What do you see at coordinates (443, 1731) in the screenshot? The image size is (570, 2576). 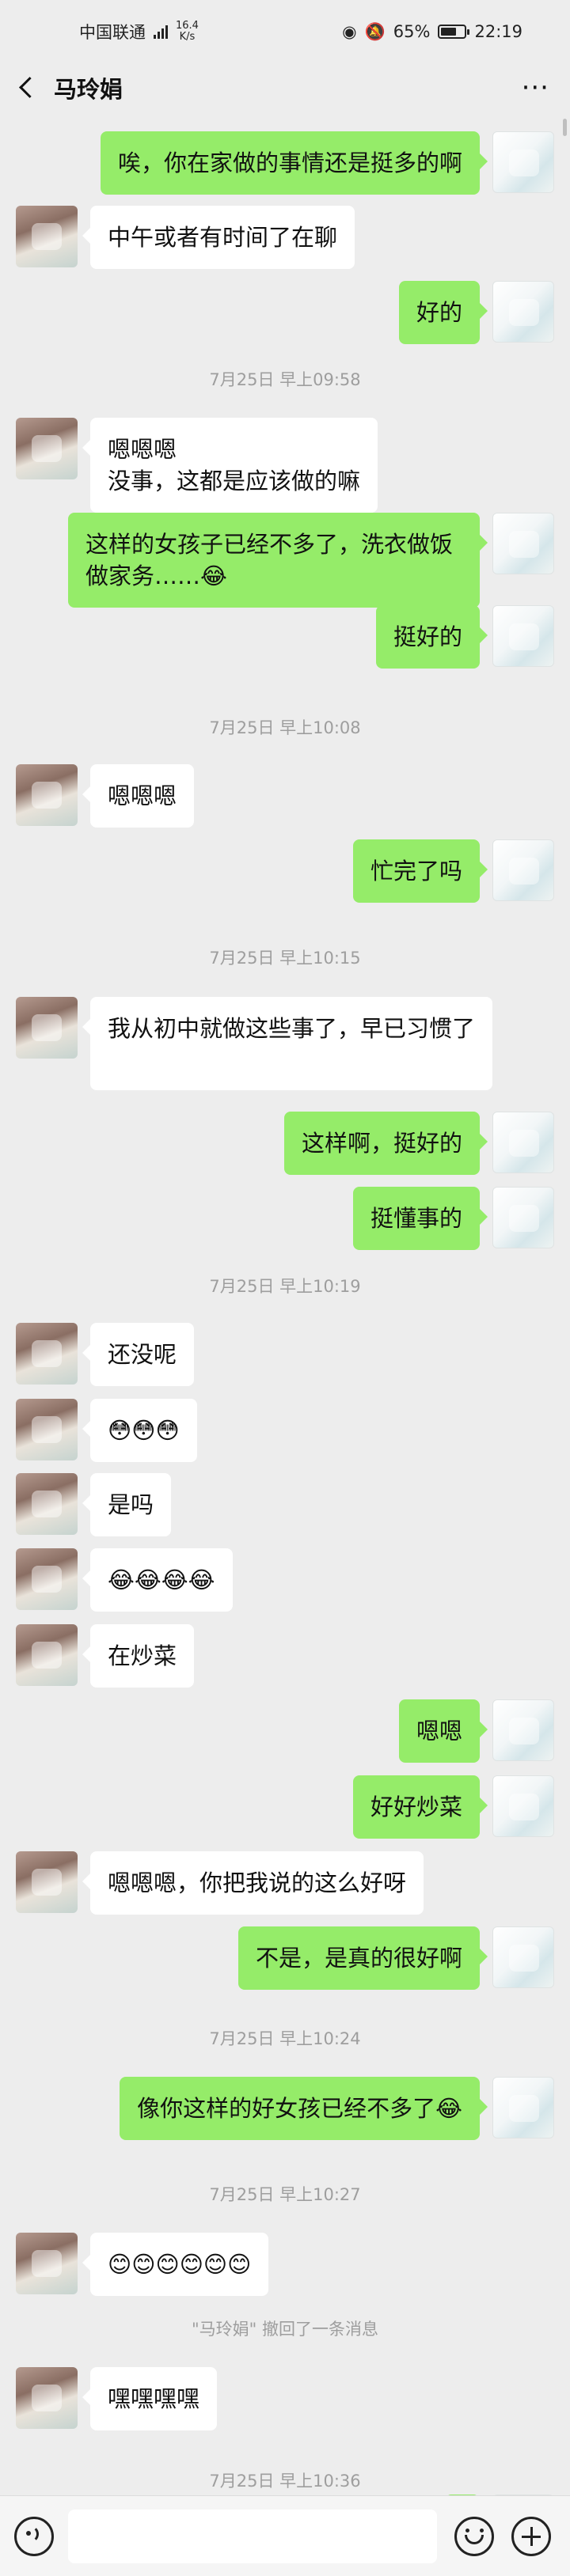 I see `message-bubble: 嗯嗯` at bounding box center [443, 1731].